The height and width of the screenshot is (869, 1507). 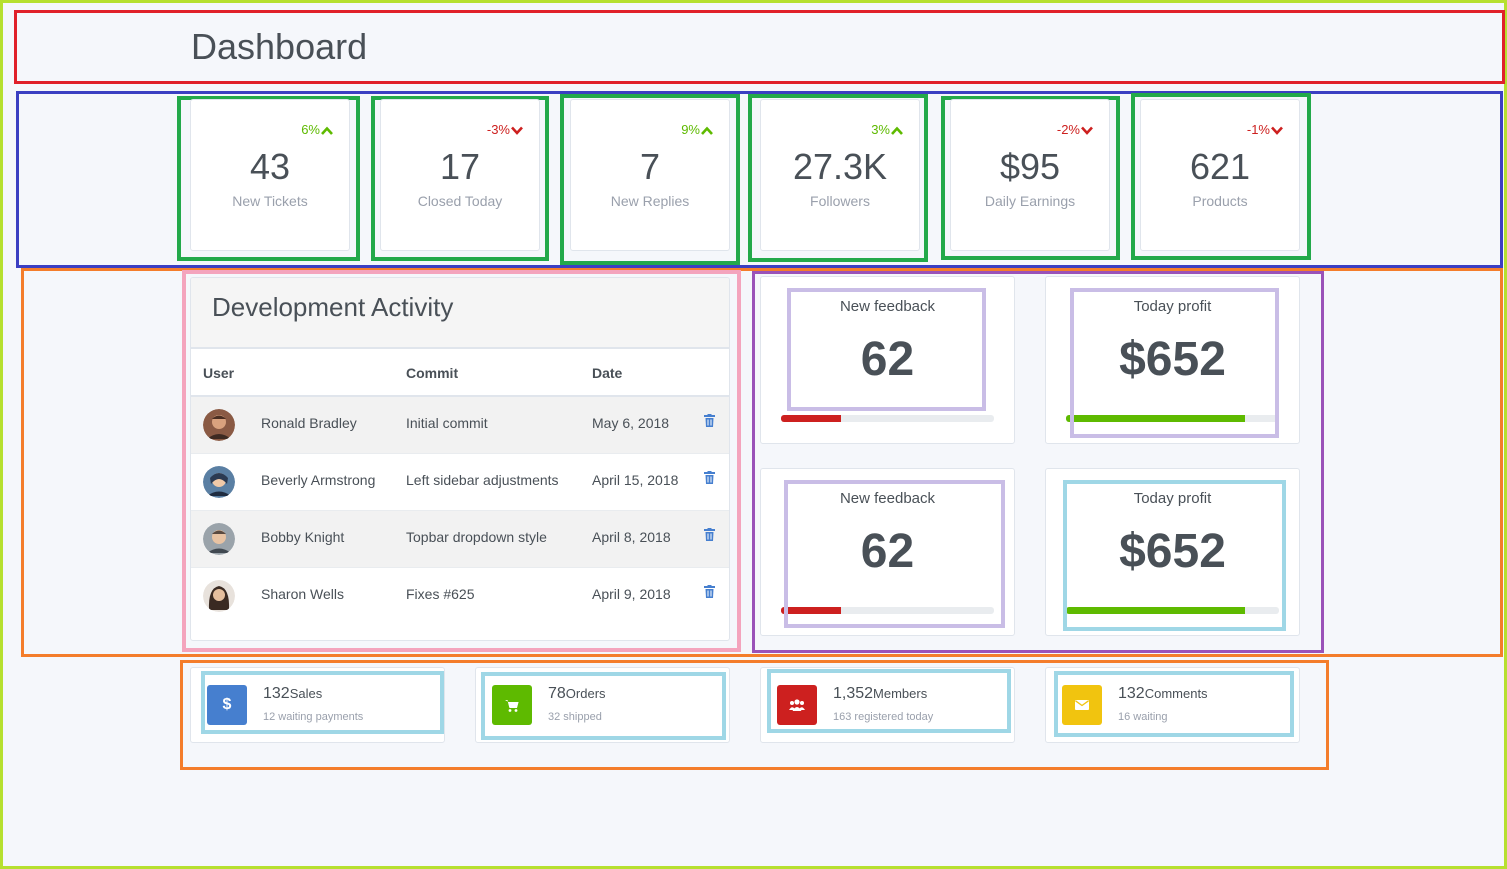 I want to click on stat-value: 27.3K, so click(x=840, y=166).